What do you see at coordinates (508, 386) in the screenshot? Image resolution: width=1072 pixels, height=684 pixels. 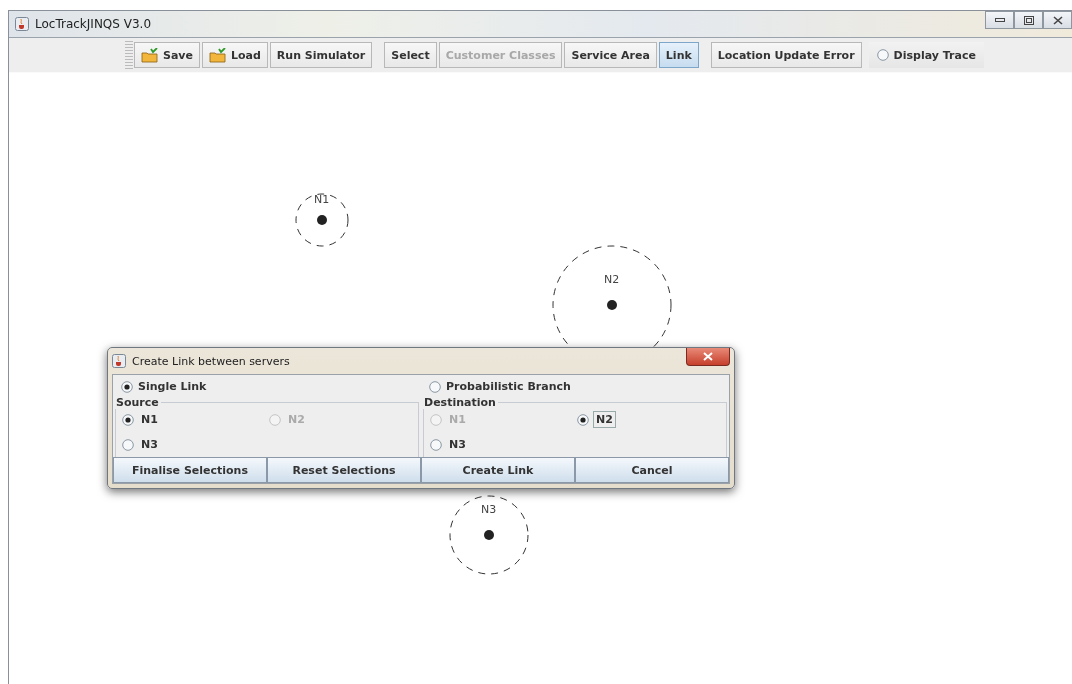 I see `radio-label: Probabilistic Branch` at bounding box center [508, 386].